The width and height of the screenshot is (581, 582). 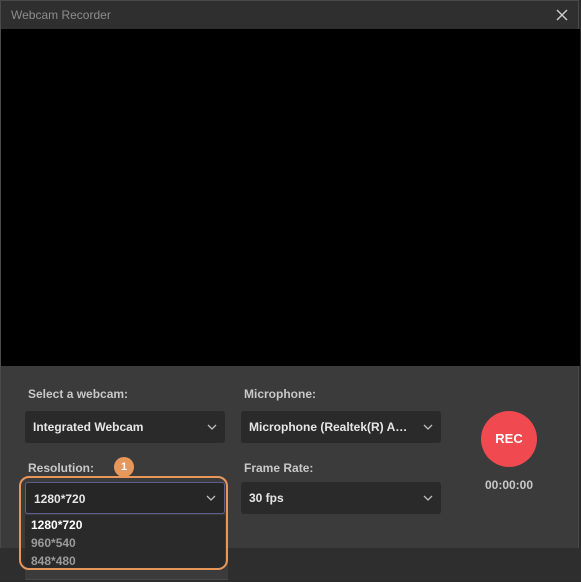 I want to click on webcam-label: Select a webcam:, so click(x=78, y=394).